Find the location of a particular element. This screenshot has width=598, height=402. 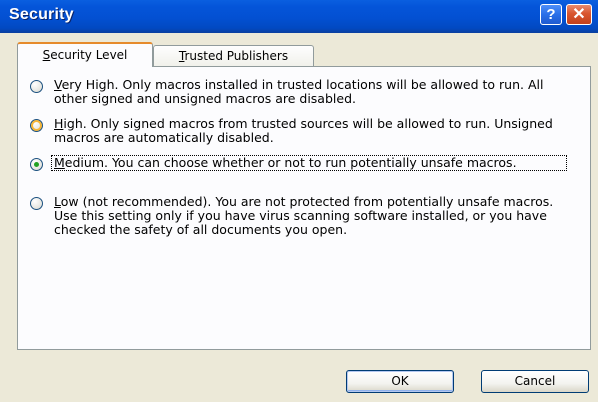

radio-medium is located at coordinates (36, 164).